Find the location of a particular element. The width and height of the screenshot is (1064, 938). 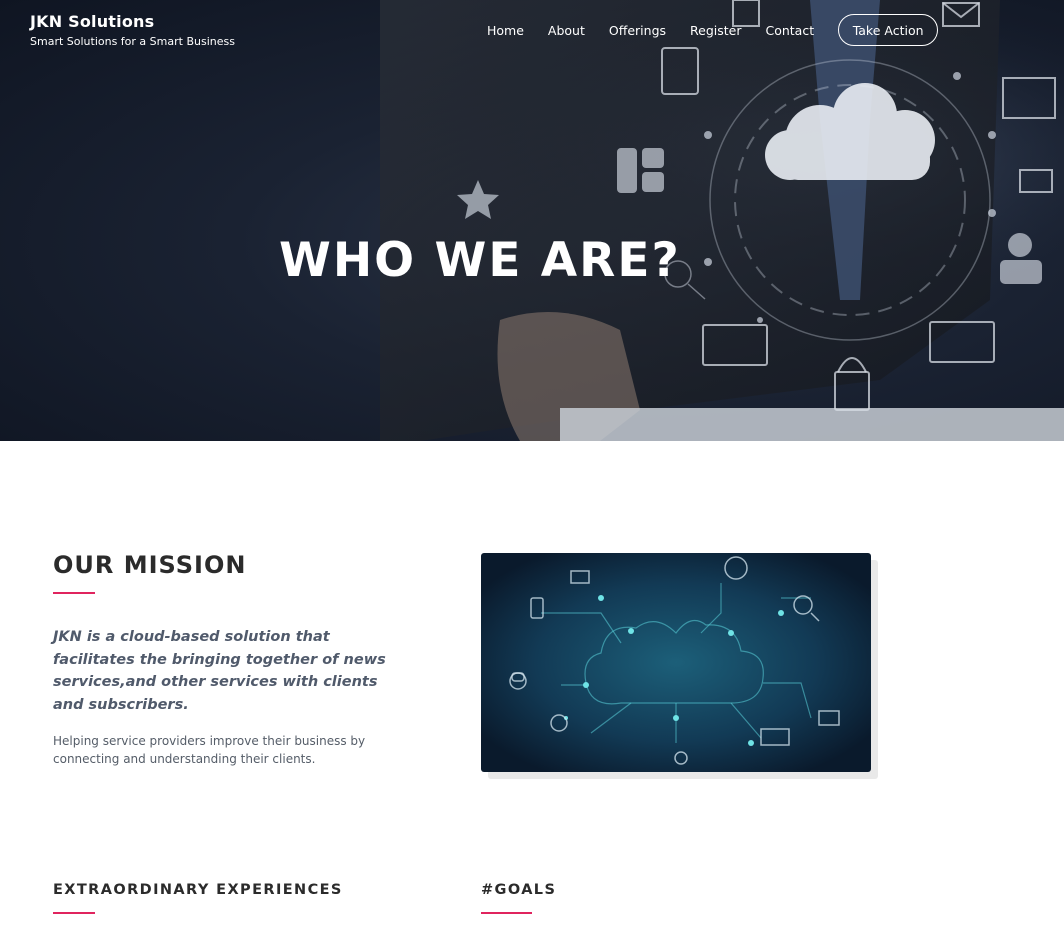

nav-about: About is located at coordinates (566, 30).